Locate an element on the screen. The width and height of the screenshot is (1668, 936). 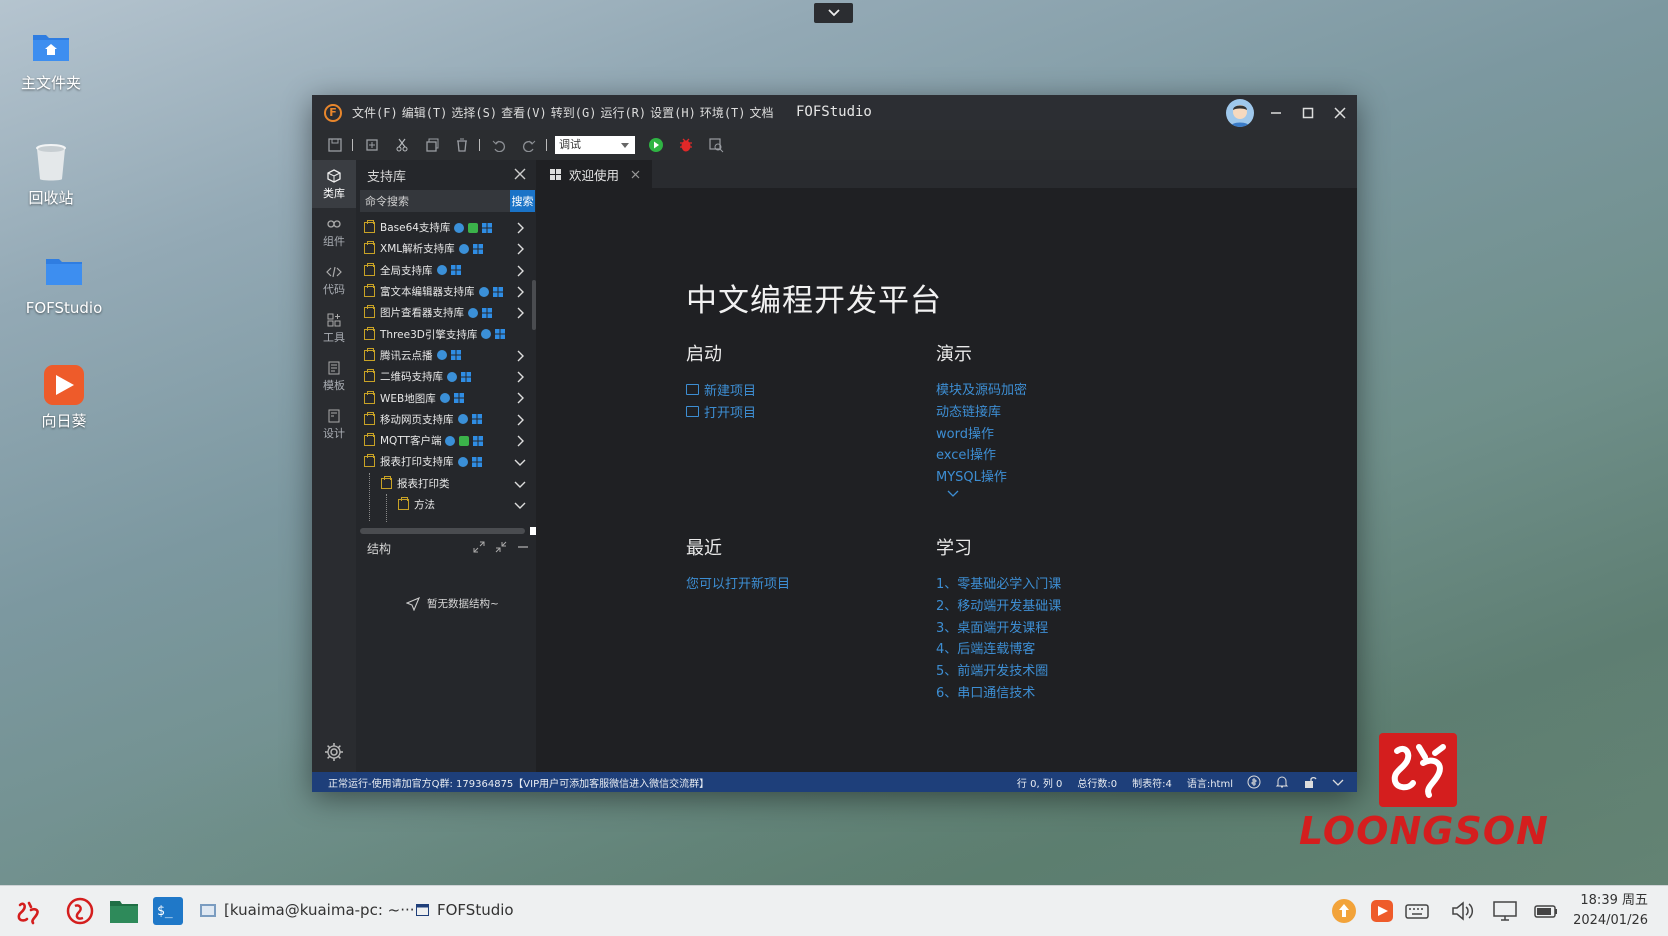
copy-button is located at coordinates (432, 145).